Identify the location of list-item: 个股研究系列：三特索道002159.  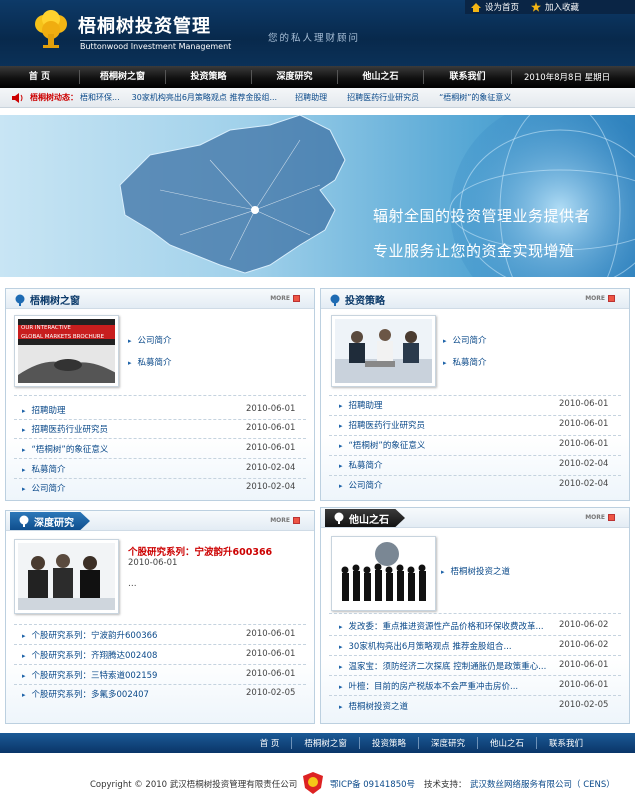
(90, 675).